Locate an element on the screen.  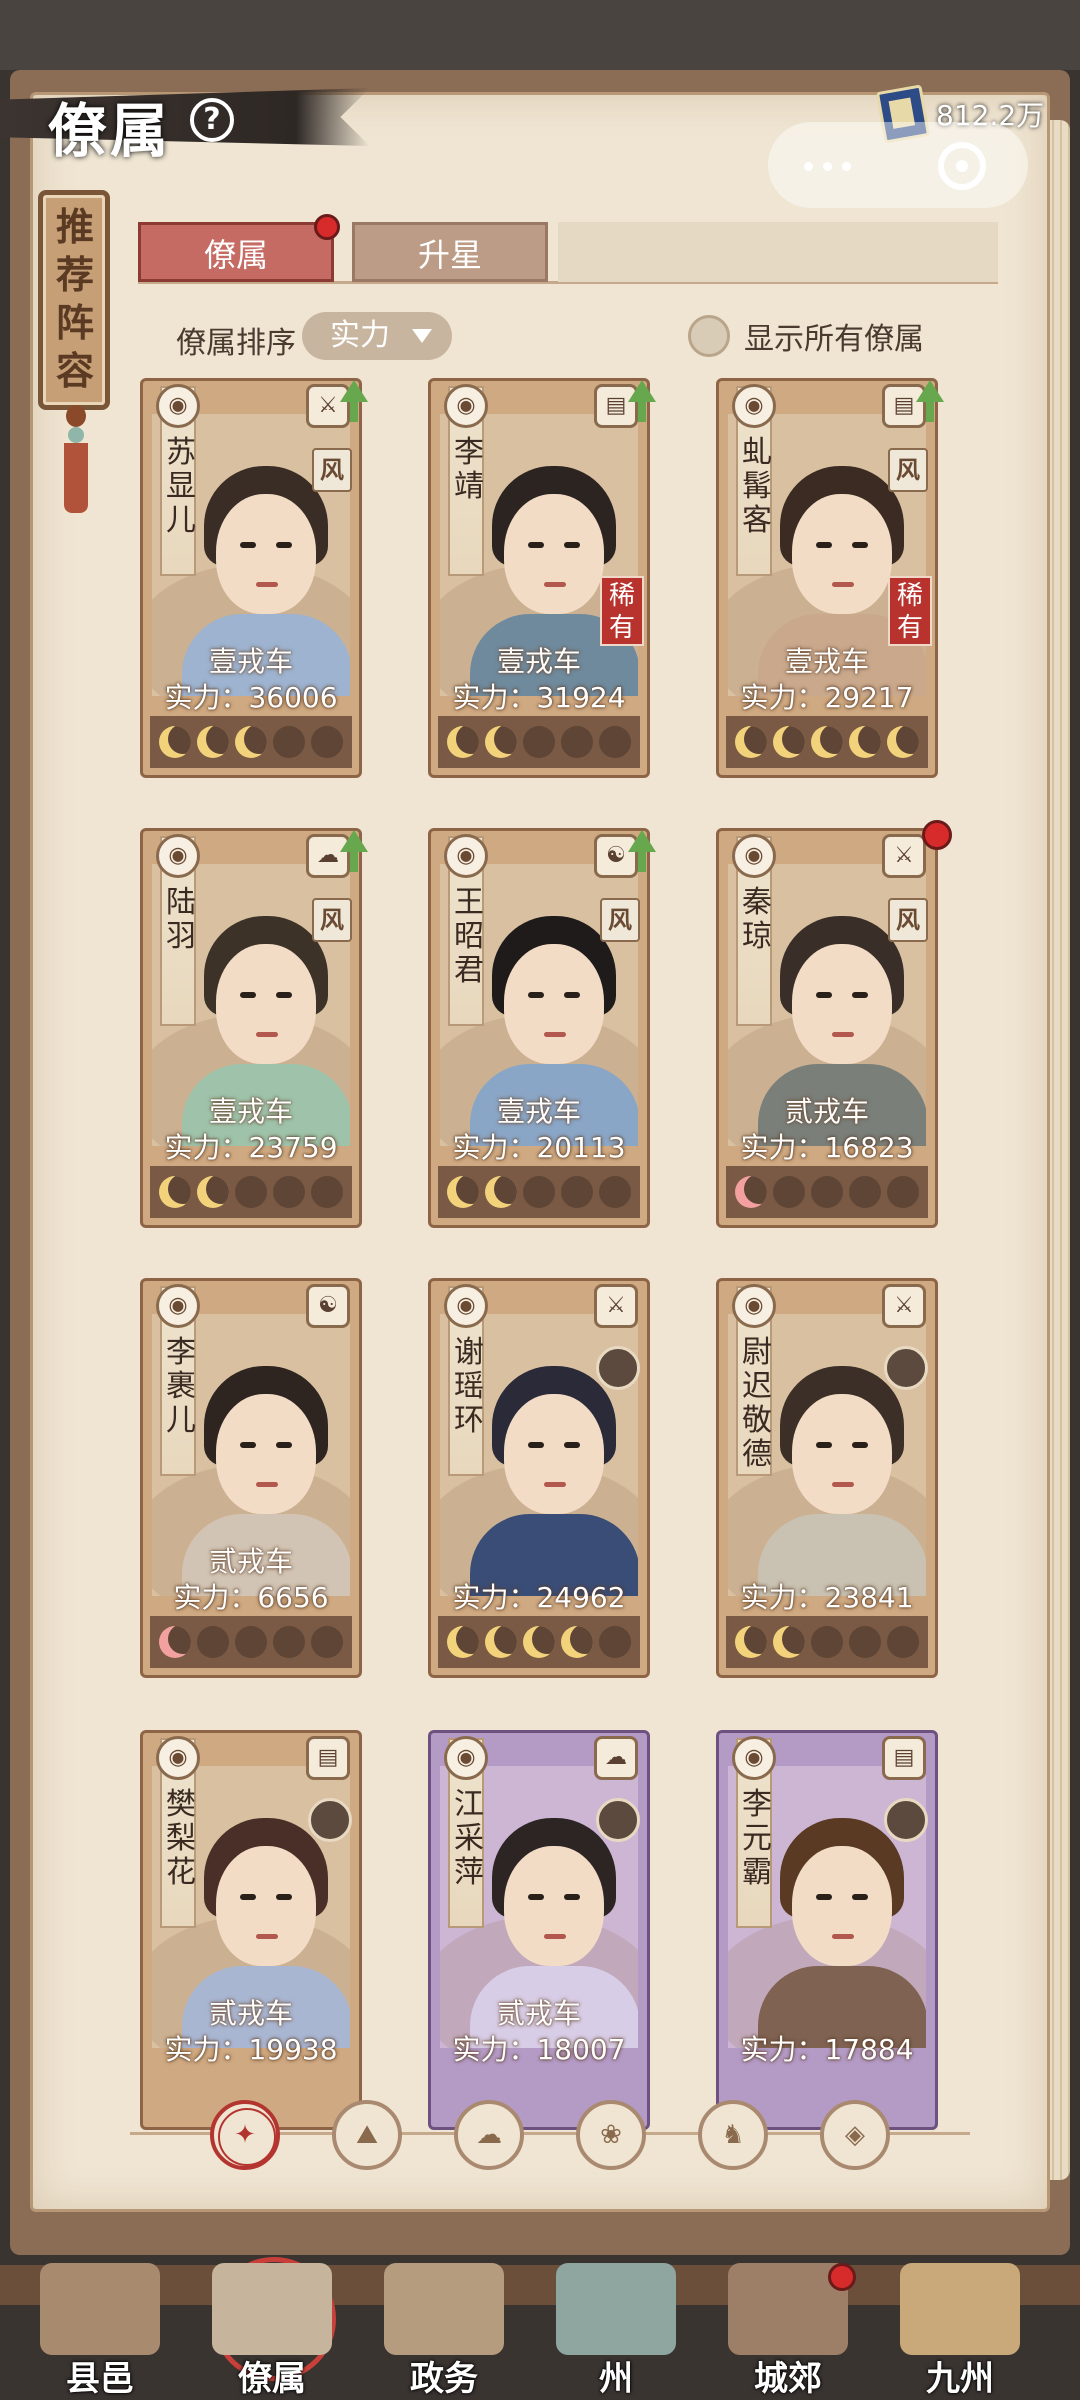
character-name: 谢瑶环 is located at coordinates (469, 1386).